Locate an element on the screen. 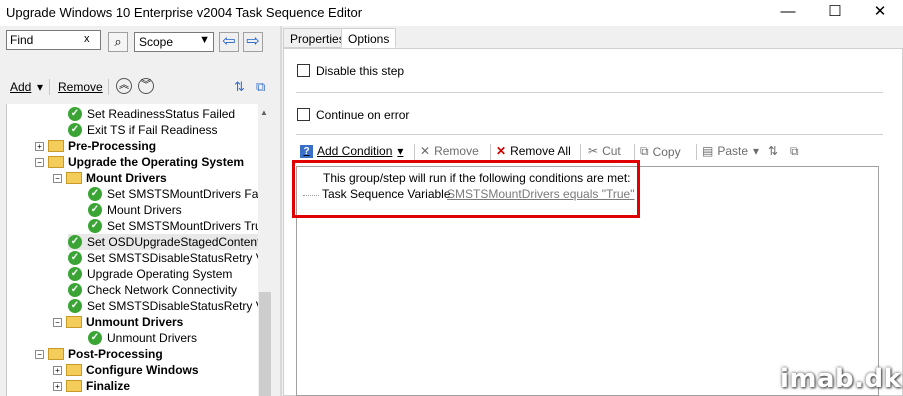  close-button: ✕ is located at coordinates (880, 13).